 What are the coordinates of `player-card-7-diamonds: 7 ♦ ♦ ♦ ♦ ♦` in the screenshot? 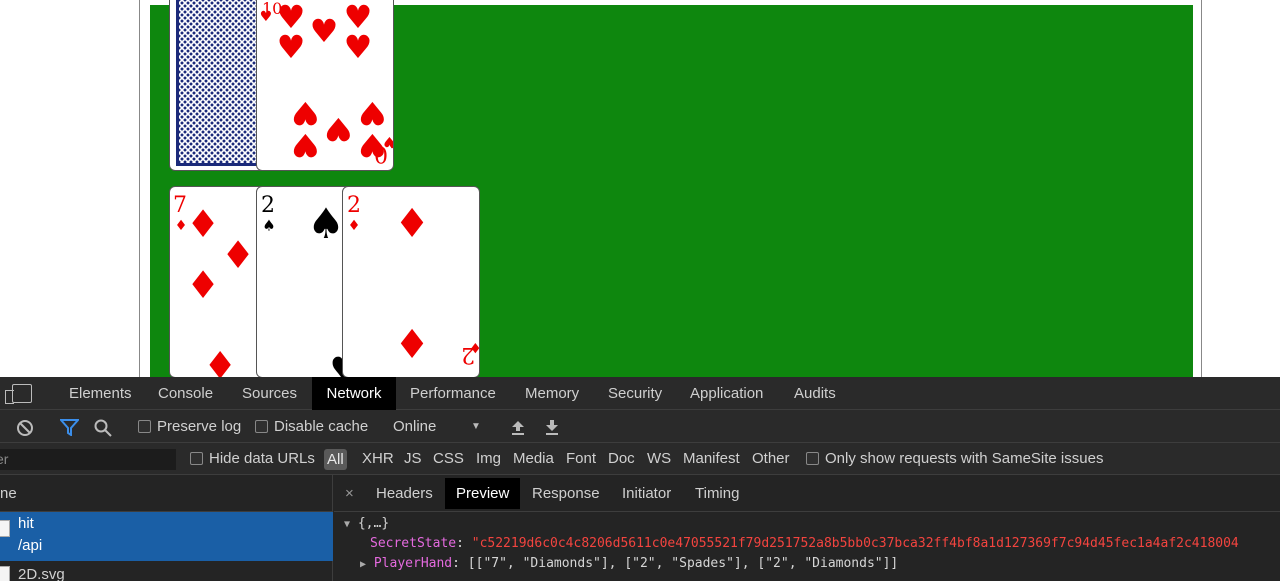 It's located at (219, 282).